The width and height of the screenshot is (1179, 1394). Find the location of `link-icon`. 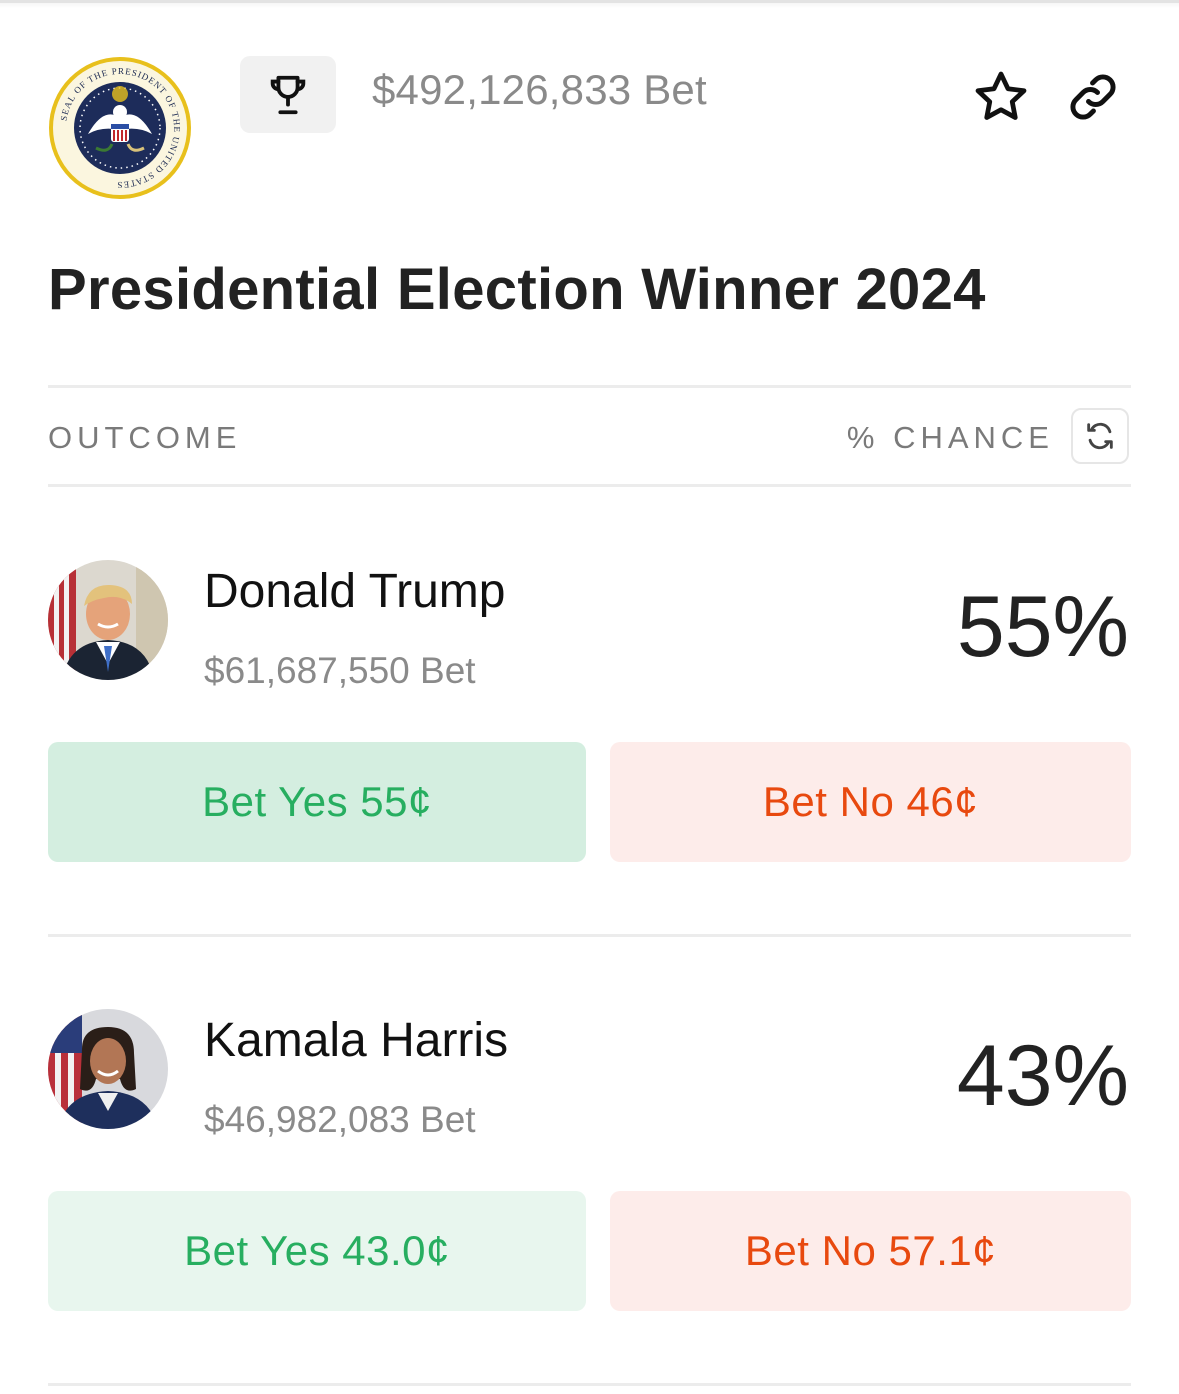

link-icon is located at coordinates (1093, 97).